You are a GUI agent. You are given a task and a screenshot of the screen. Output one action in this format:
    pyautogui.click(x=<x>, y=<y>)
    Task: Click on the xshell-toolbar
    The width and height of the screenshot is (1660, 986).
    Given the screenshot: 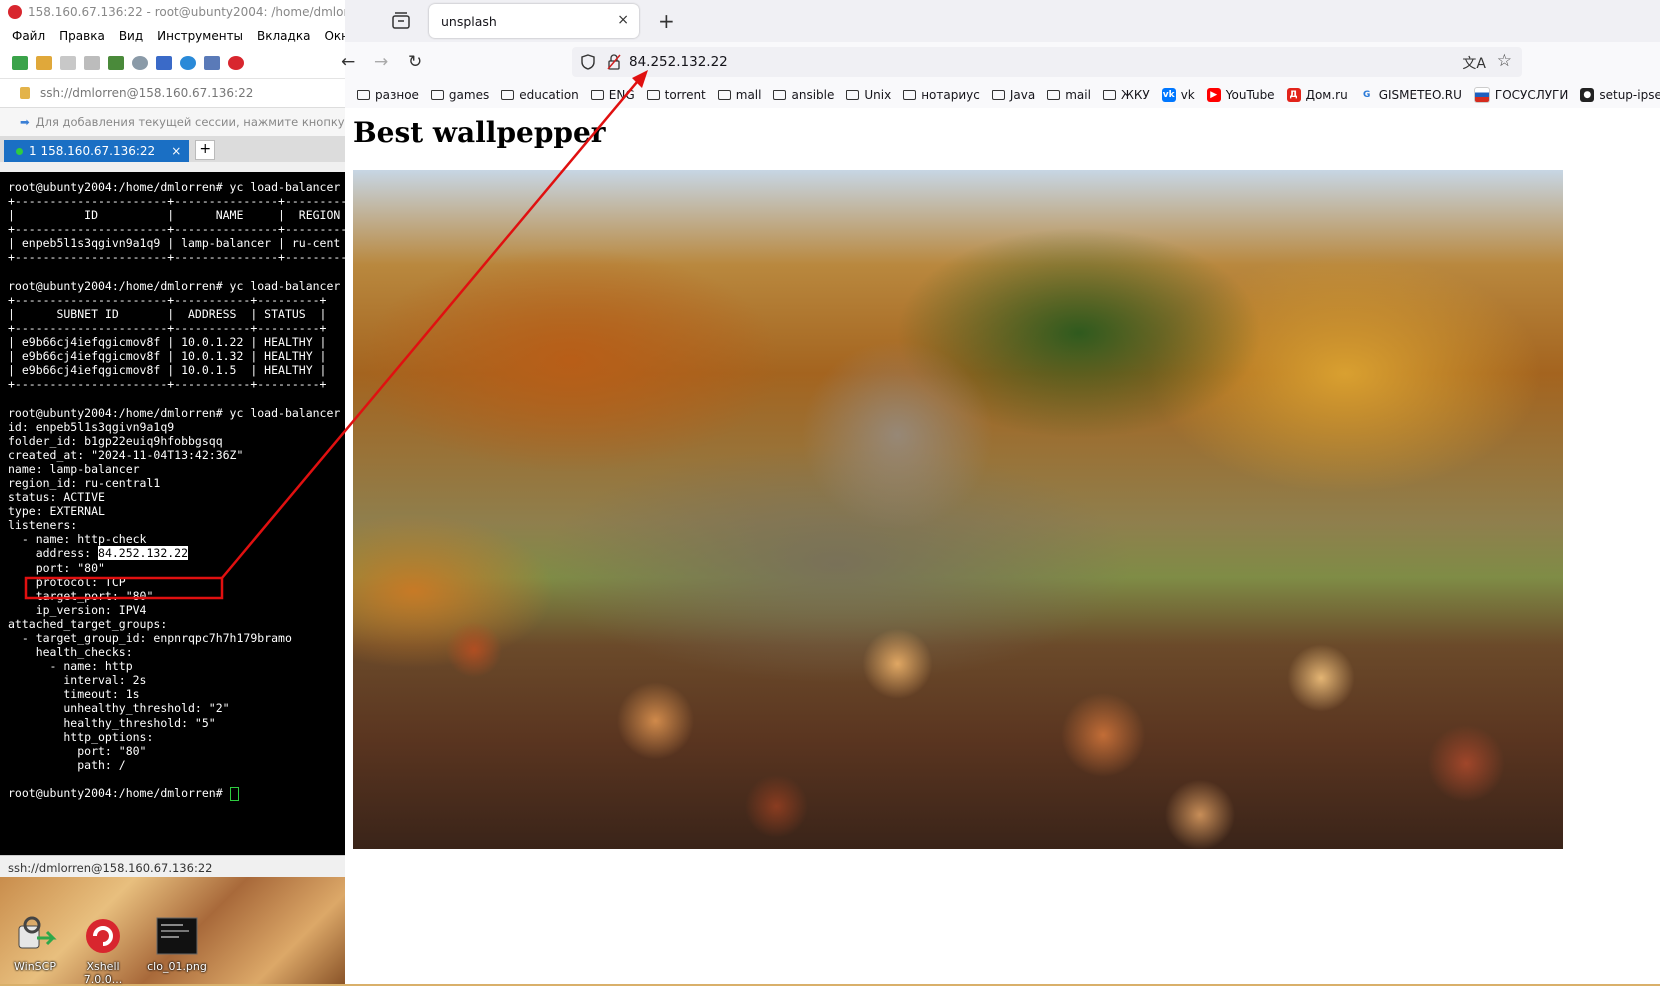 What is the action you would take?
    pyautogui.click(x=172, y=63)
    